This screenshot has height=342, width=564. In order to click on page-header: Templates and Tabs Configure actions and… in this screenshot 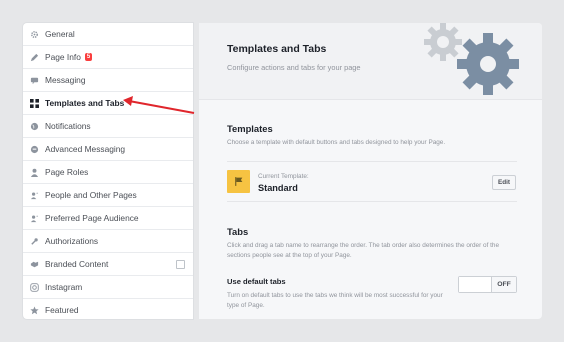, I will do `click(370, 61)`.